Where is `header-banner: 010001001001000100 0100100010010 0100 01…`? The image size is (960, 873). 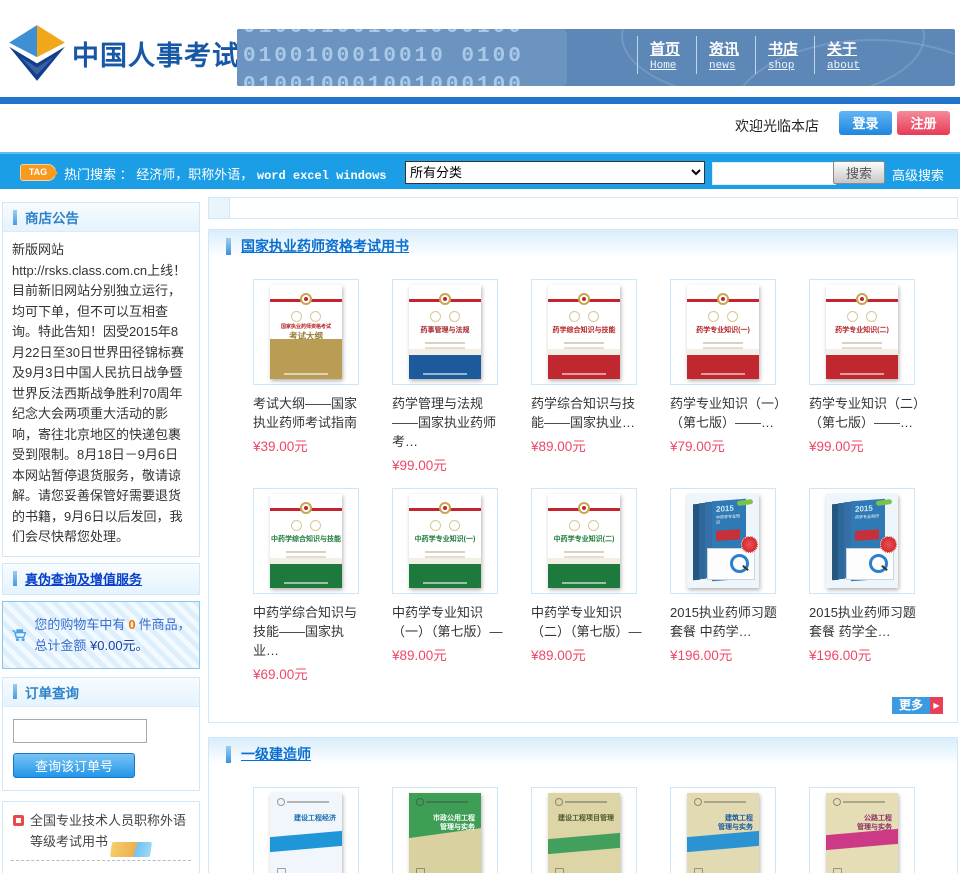
header-banner: 010001001001000100 0100100010010 0100 01… is located at coordinates (596, 57).